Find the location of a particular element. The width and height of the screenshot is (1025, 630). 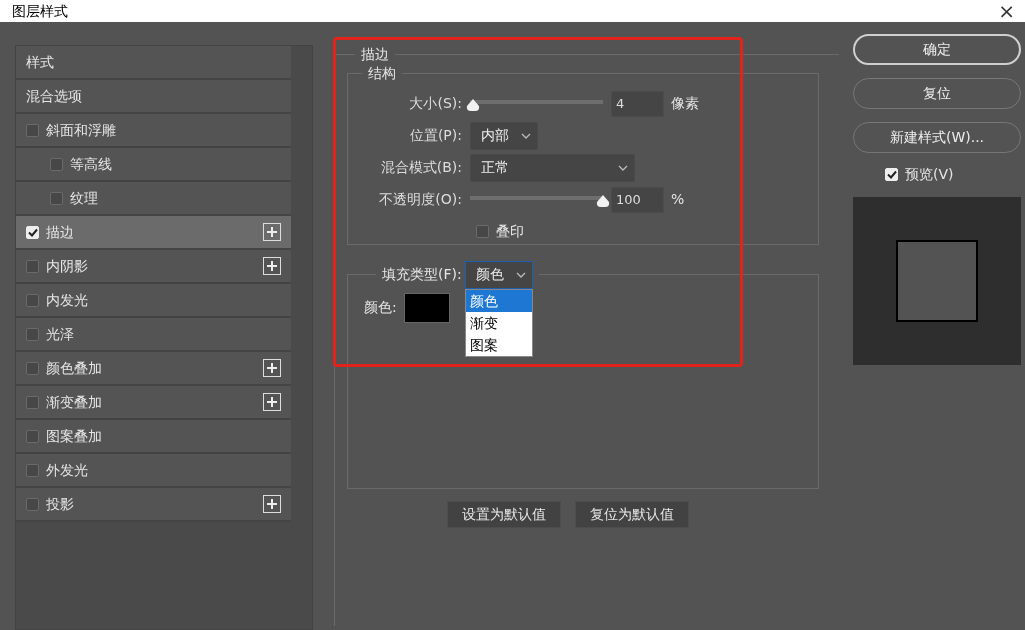

section-title: 描边 is located at coordinates (375, 54).